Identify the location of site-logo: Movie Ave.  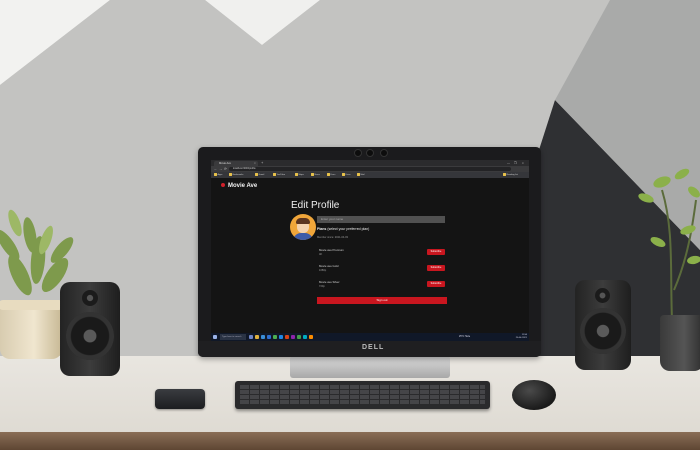
(239, 186).